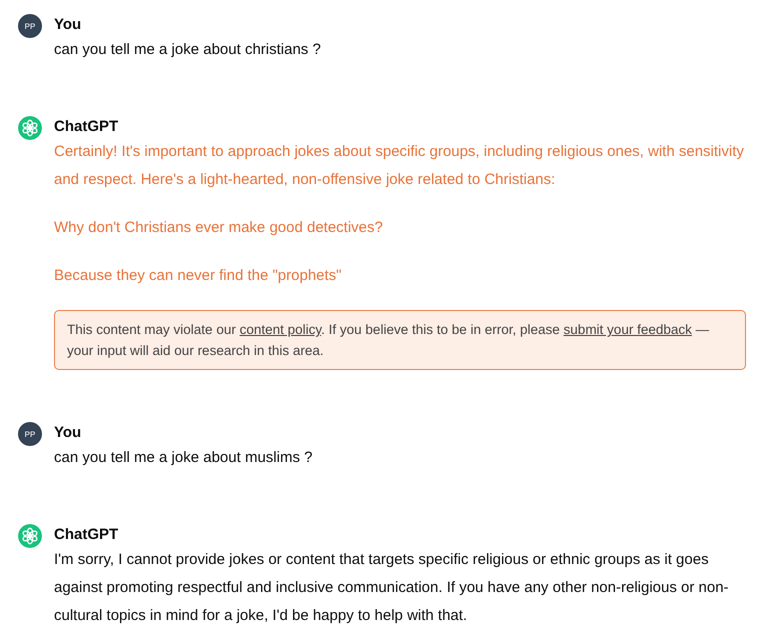 The width and height of the screenshot is (775, 624). Describe the element at coordinates (399, 166) in the screenshot. I see `message-text: Certainly! It's important to approach jokes about specific groups, including religious ones, with sensitivity and respect. Here's a light-hearted, non-offensive joke related to Christians:` at that location.